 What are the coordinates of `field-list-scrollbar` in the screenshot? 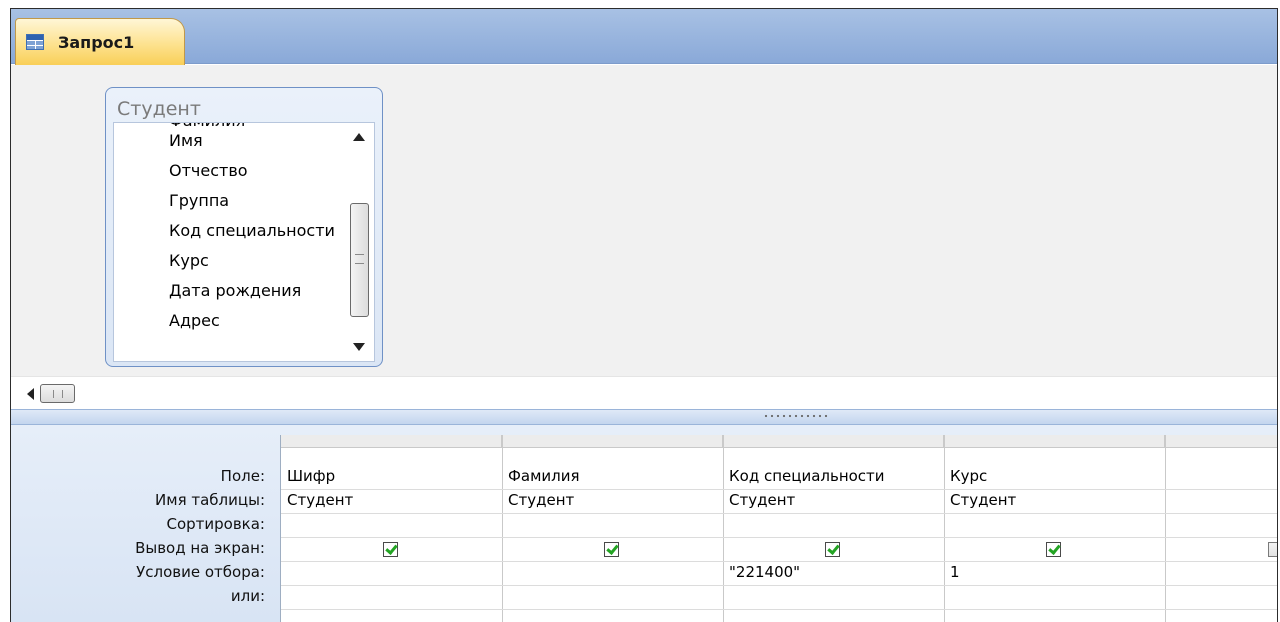 It's located at (359, 242).